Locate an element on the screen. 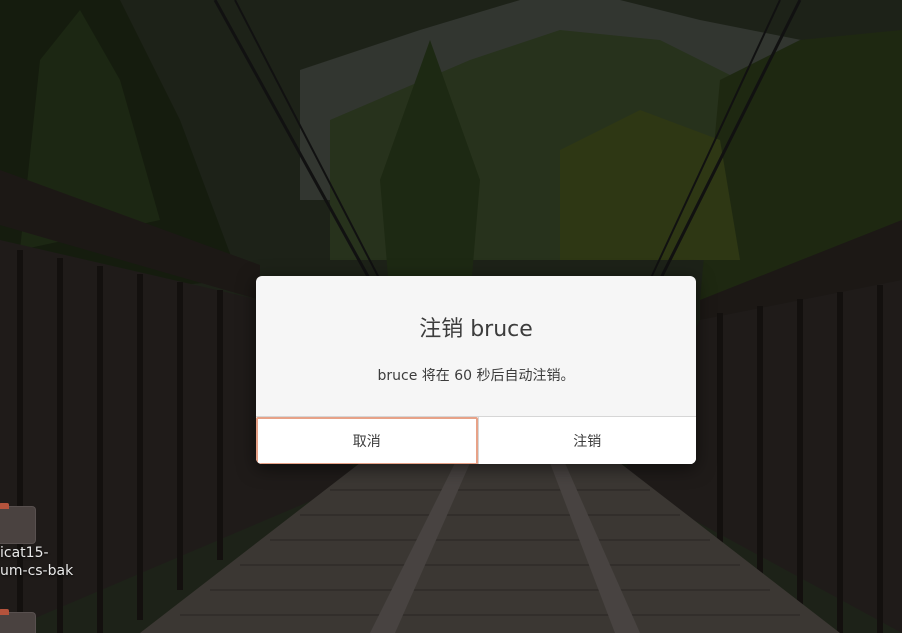 Image resolution: width=902 pixels, height=633 pixels. logout-button: 注销 is located at coordinates (586, 440).